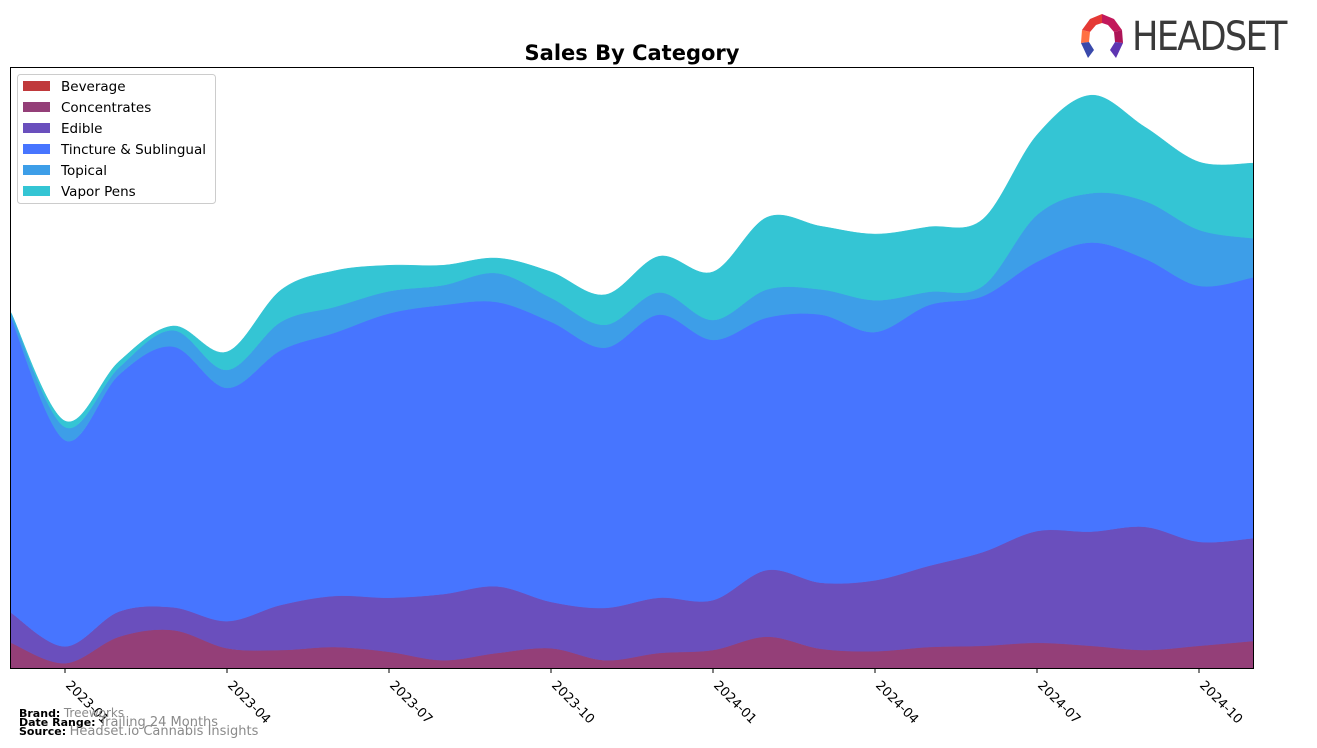 The image size is (1317, 748). Describe the element at coordinates (36, 128) in the screenshot. I see `legend-swatch-edible` at that location.